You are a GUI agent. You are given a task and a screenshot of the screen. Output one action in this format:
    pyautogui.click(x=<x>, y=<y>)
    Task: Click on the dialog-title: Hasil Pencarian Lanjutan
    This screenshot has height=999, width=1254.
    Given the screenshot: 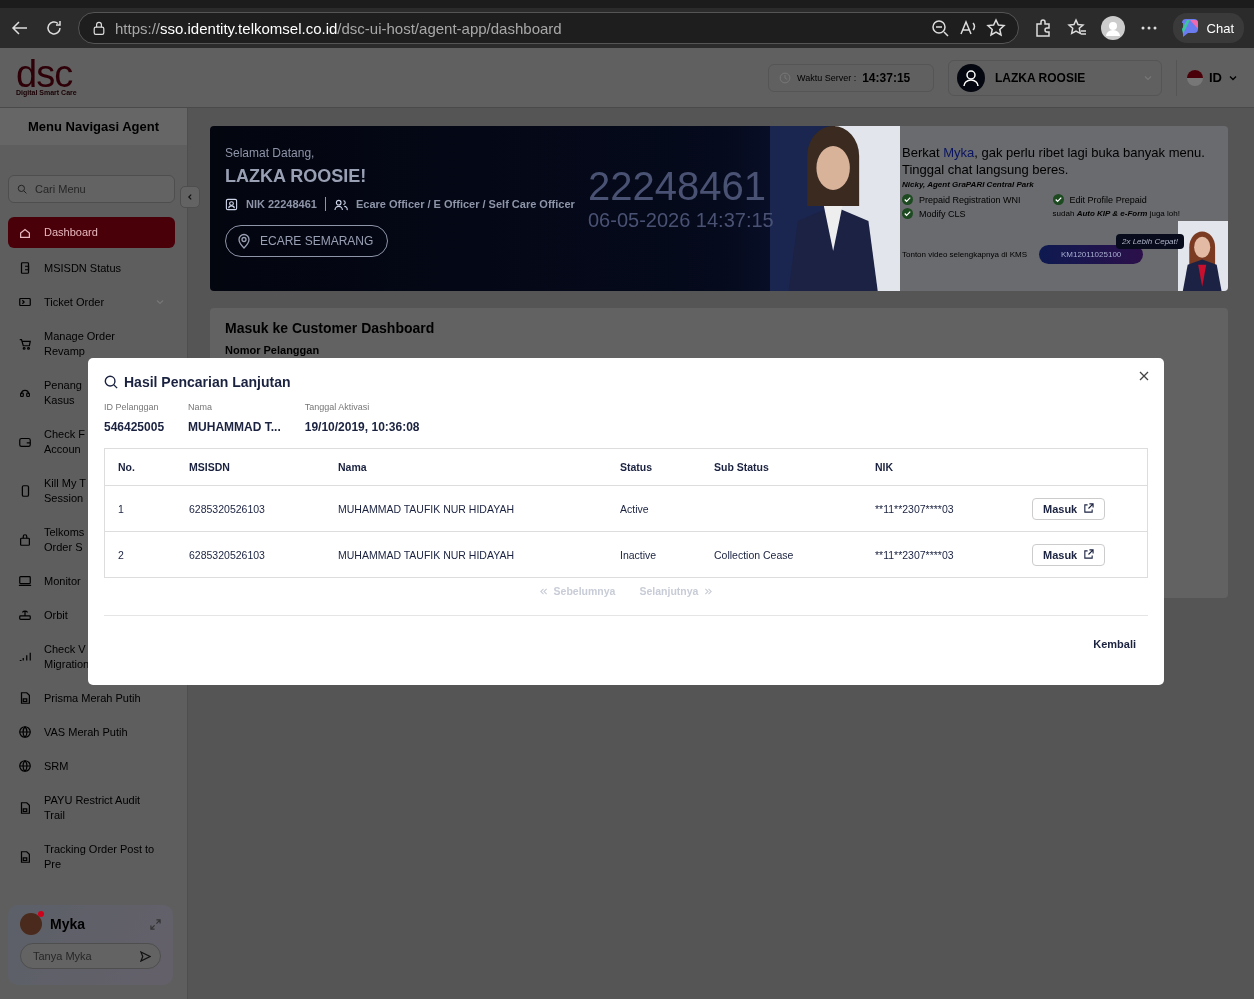 What is the action you would take?
    pyautogui.click(x=207, y=382)
    